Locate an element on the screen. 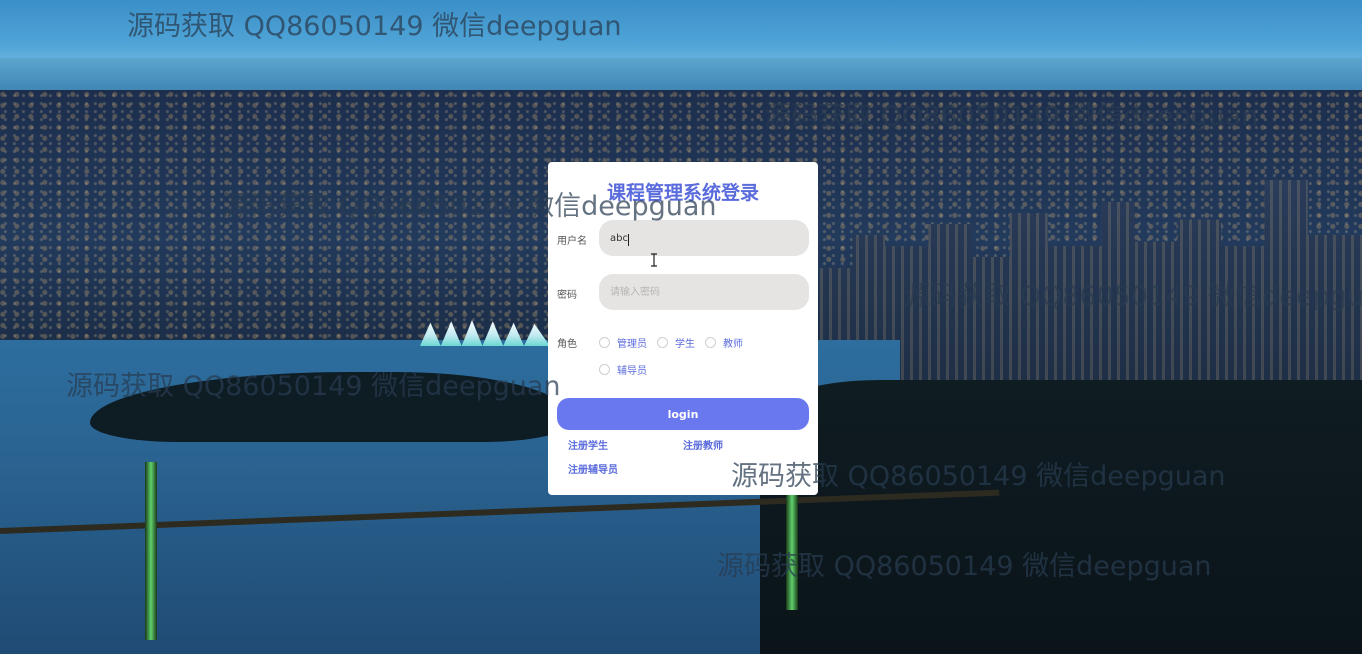 This screenshot has height=654, width=1362. text-cursor-icon is located at coordinates (654, 260).